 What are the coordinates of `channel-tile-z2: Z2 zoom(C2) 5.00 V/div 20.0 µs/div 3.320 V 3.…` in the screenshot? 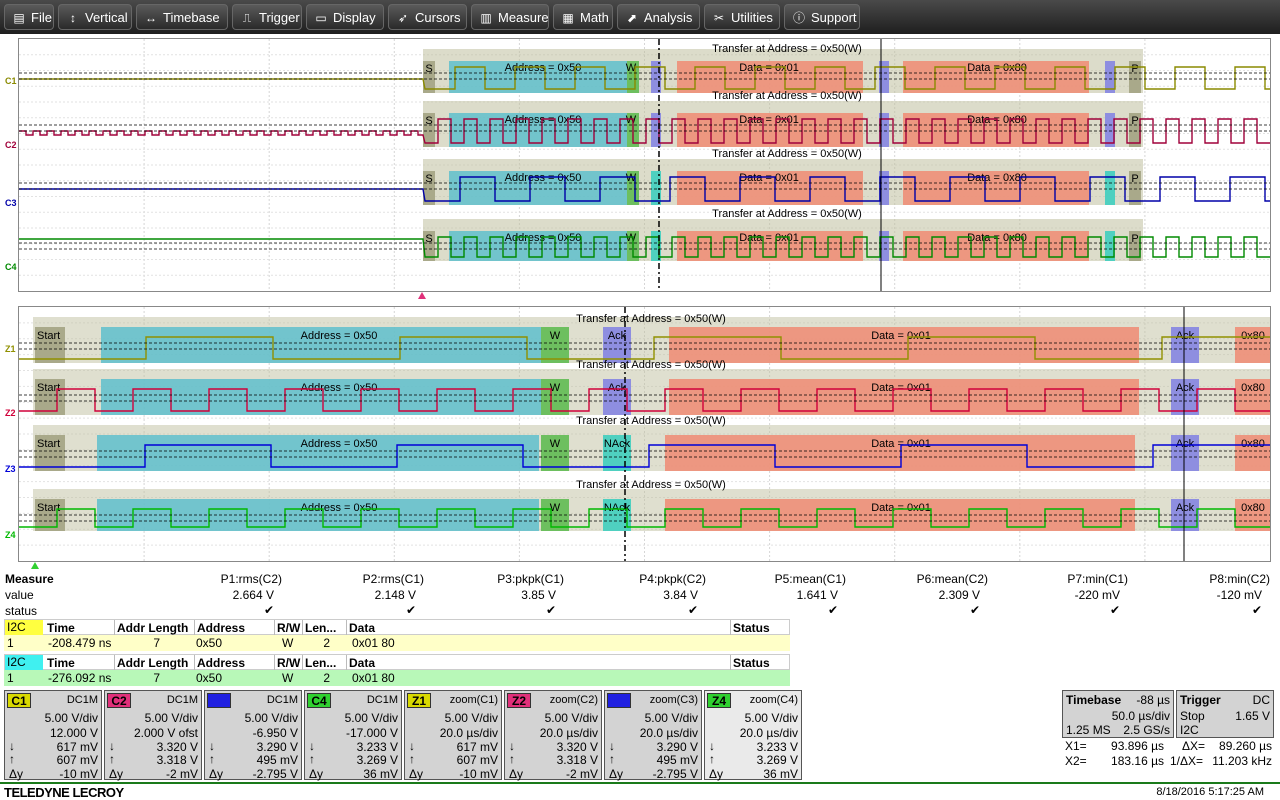 It's located at (553, 735).